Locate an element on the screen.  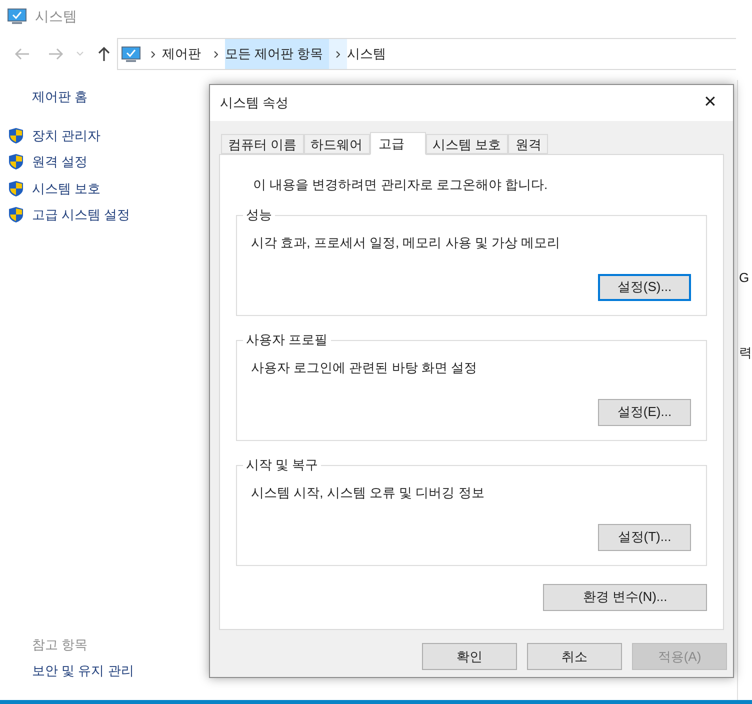
partial-text: 력 is located at coordinates (745, 353).